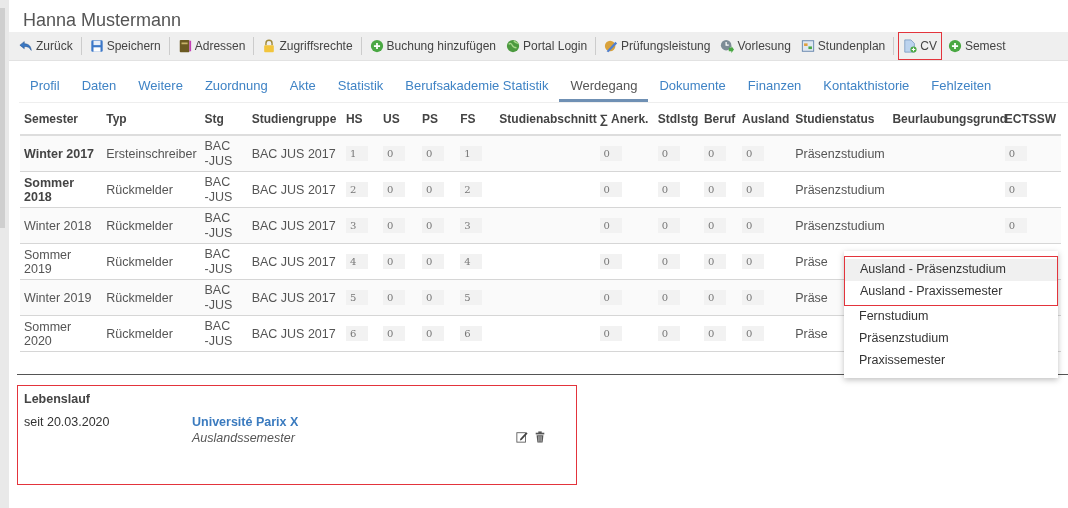 The height and width of the screenshot is (508, 1068). What do you see at coordinates (920, 46) in the screenshot?
I see `toolbar-button: CV` at bounding box center [920, 46].